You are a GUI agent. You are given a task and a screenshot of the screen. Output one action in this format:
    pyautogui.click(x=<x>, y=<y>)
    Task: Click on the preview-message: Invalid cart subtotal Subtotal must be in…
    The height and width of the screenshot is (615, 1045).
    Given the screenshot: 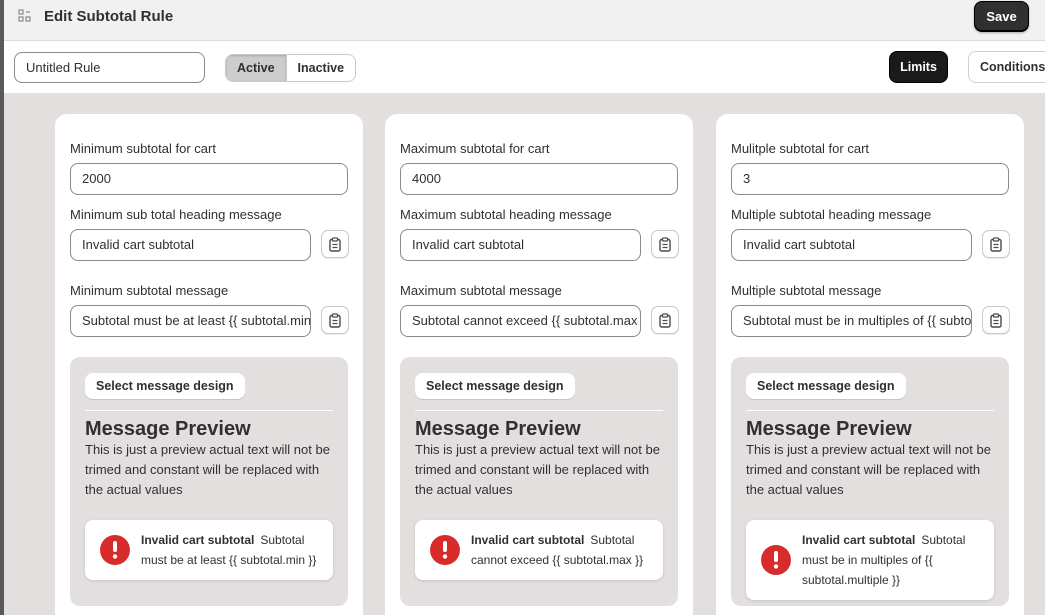 What is the action you would take?
    pyautogui.click(x=870, y=560)
    